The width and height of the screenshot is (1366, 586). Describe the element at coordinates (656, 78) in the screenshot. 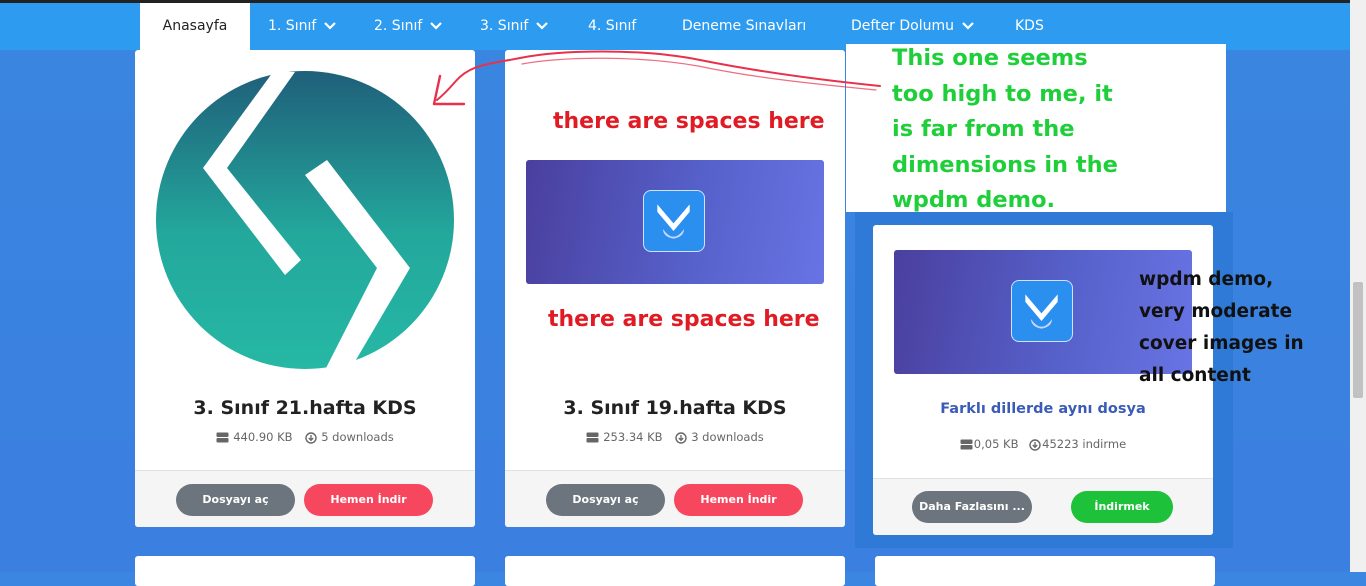

I see `annotation-arrow-icon` at that location.